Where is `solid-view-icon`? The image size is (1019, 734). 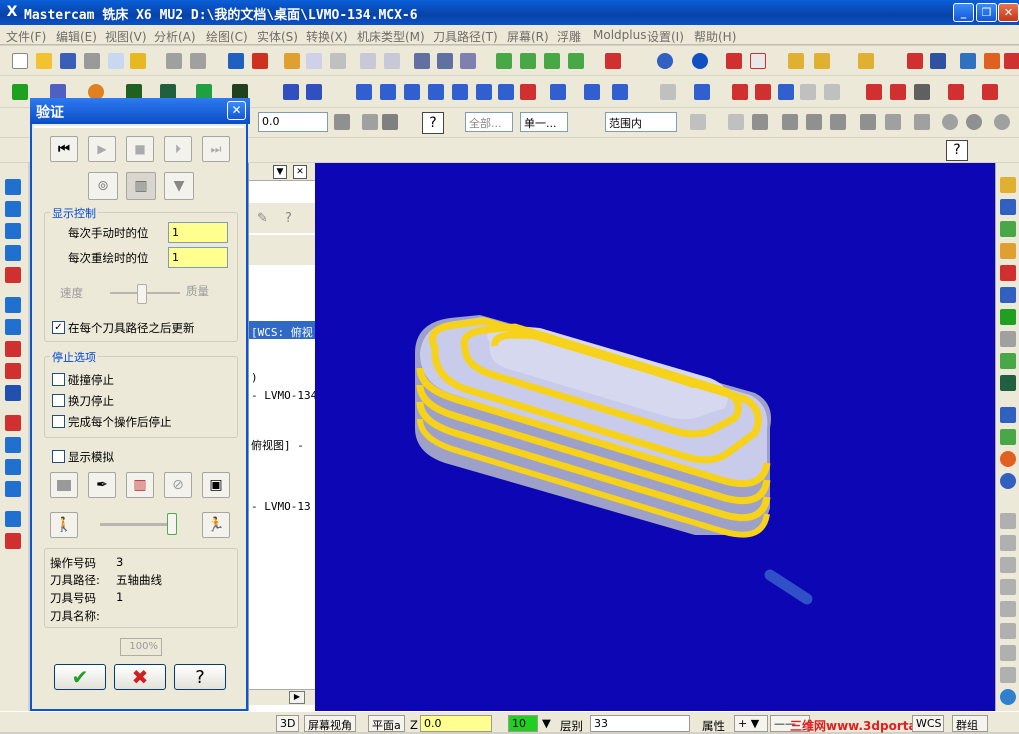 solid-view-icon is located at coordinates (13, 519).